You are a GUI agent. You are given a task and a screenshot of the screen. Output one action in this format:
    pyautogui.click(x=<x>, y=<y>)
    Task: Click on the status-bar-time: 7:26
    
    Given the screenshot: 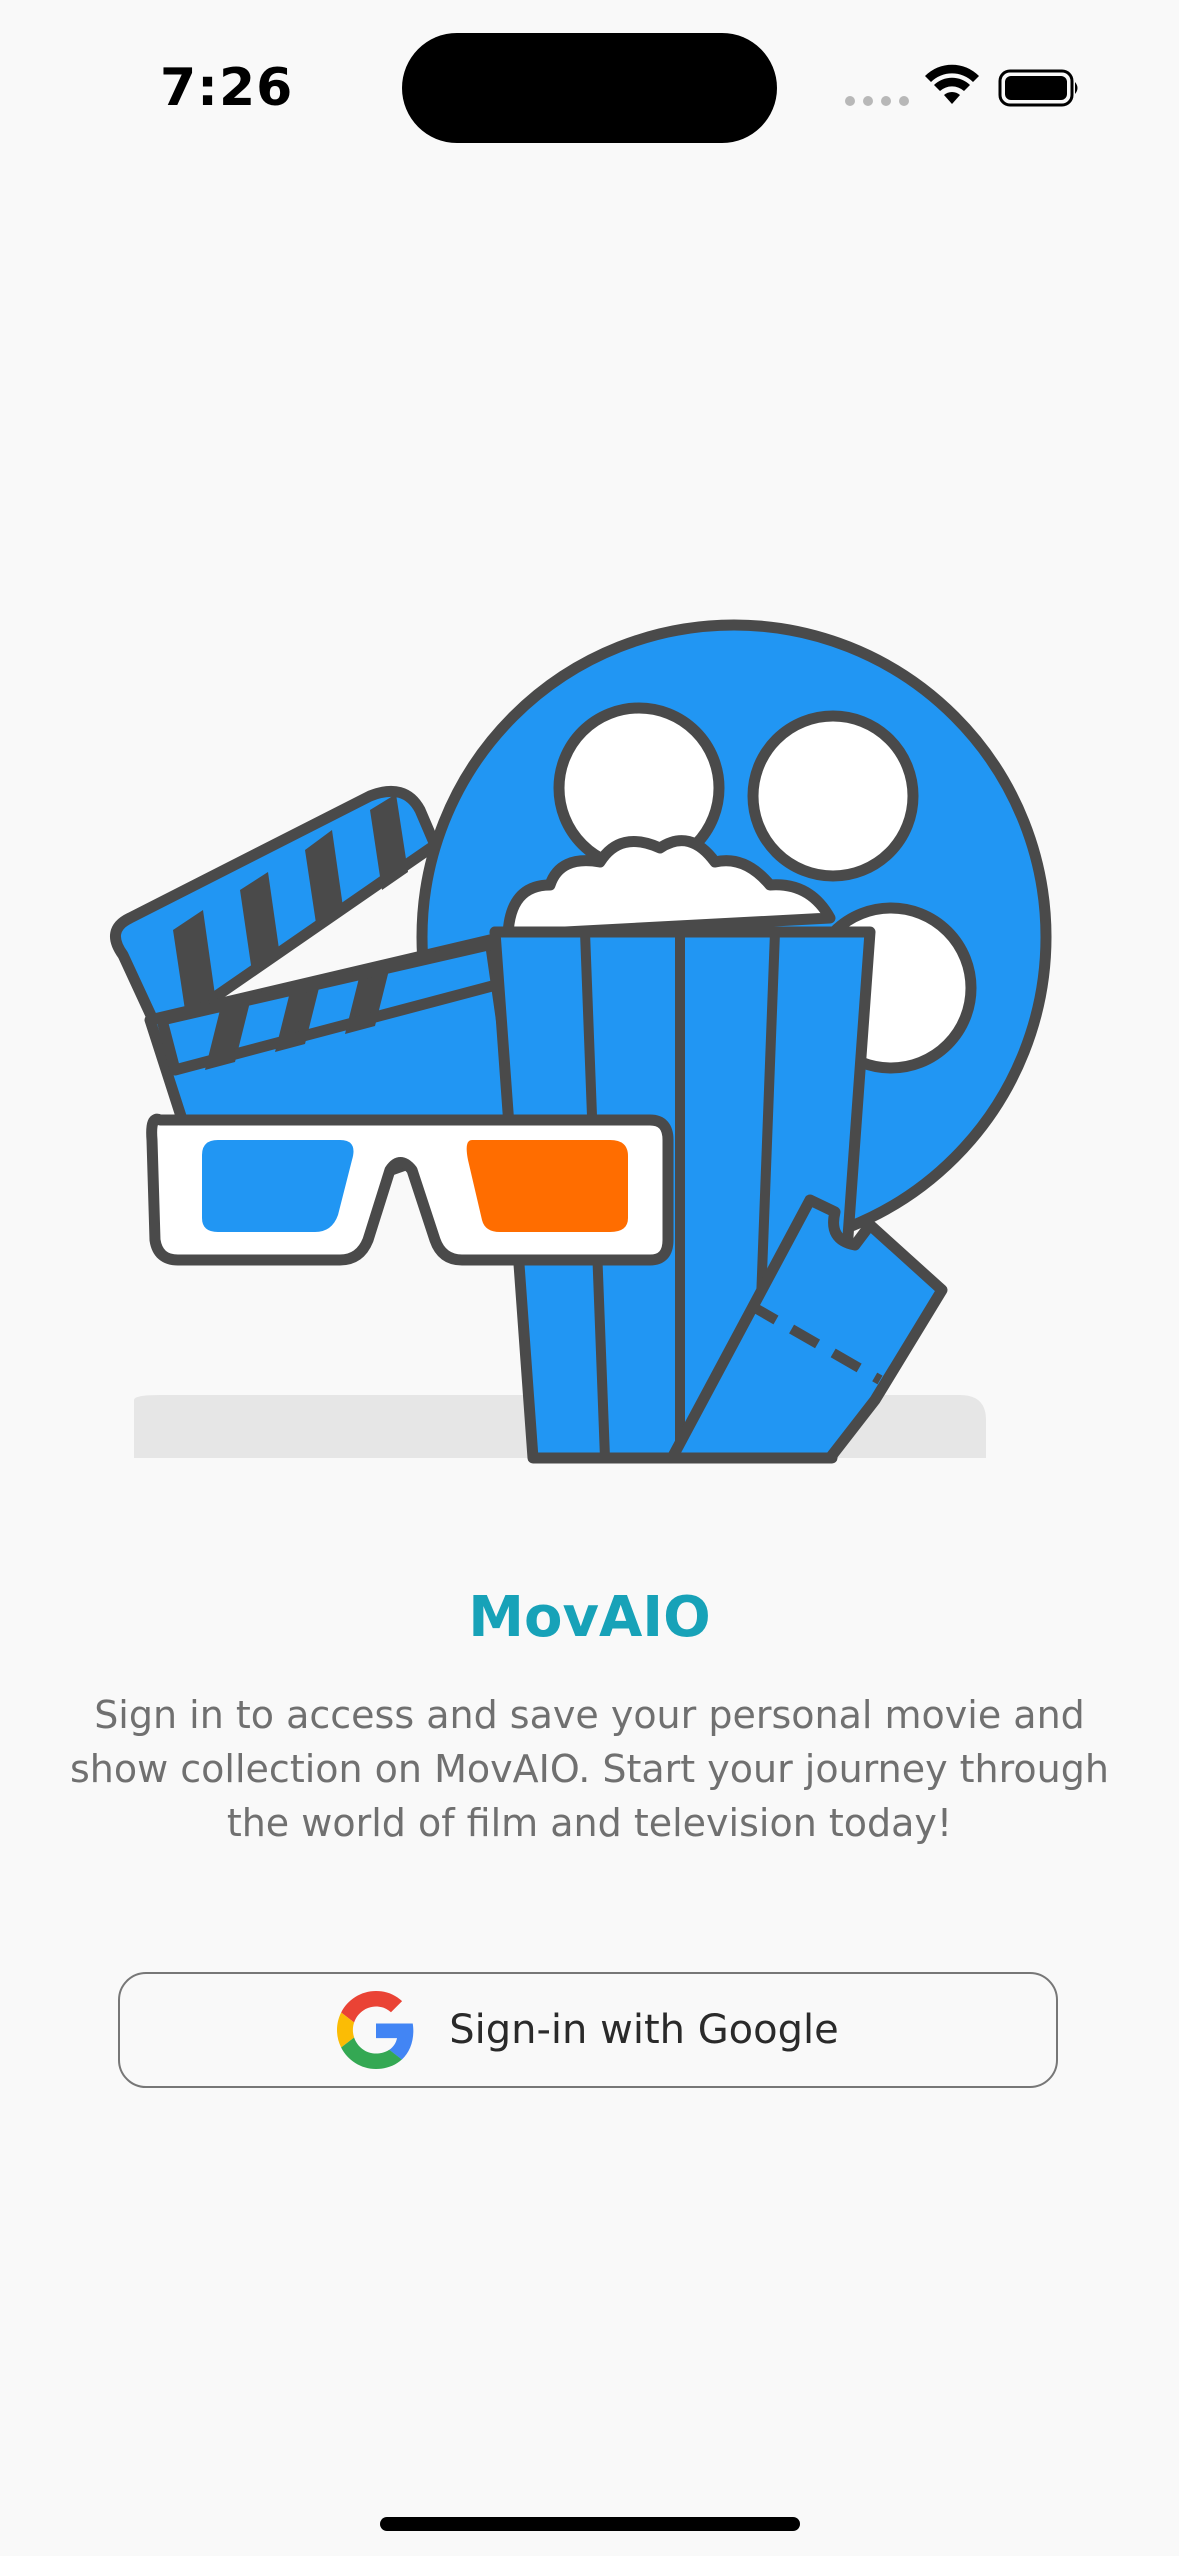 What is the action you would take?
    pyautogui.click(x=227, y=88)
    